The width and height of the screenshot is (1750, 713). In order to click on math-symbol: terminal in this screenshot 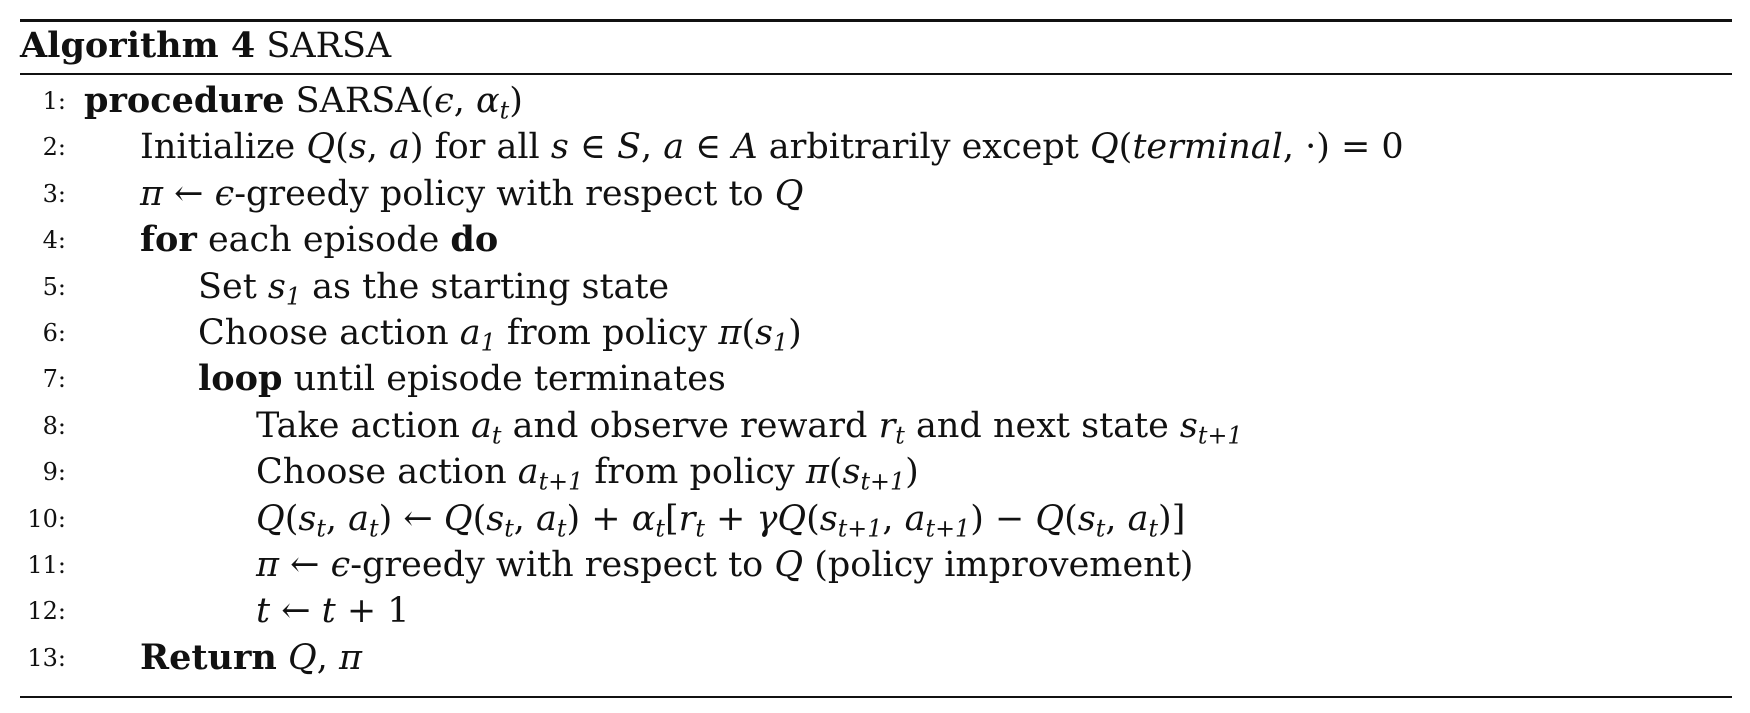, I will do `click(1207, 147)`.